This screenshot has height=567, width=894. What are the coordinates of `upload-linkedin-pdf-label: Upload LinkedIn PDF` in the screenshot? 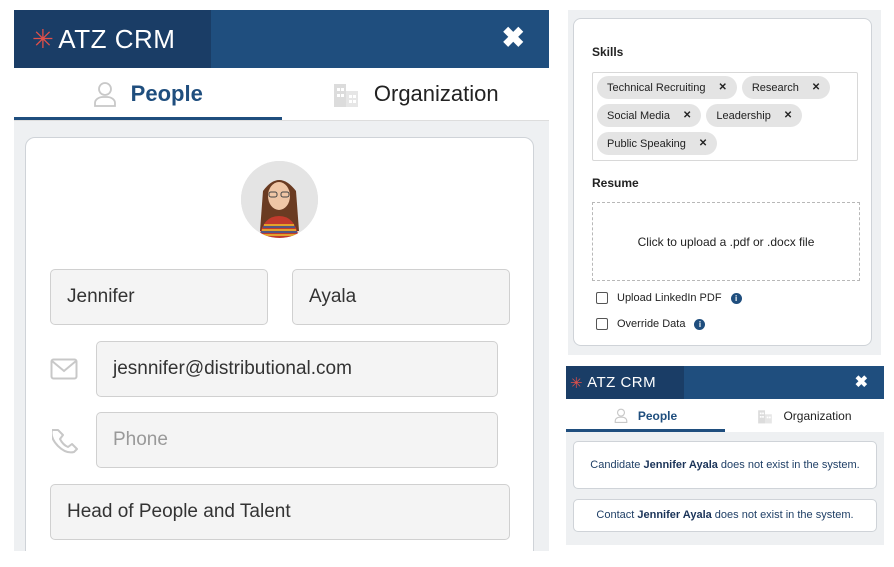 It's located at (669, 298).